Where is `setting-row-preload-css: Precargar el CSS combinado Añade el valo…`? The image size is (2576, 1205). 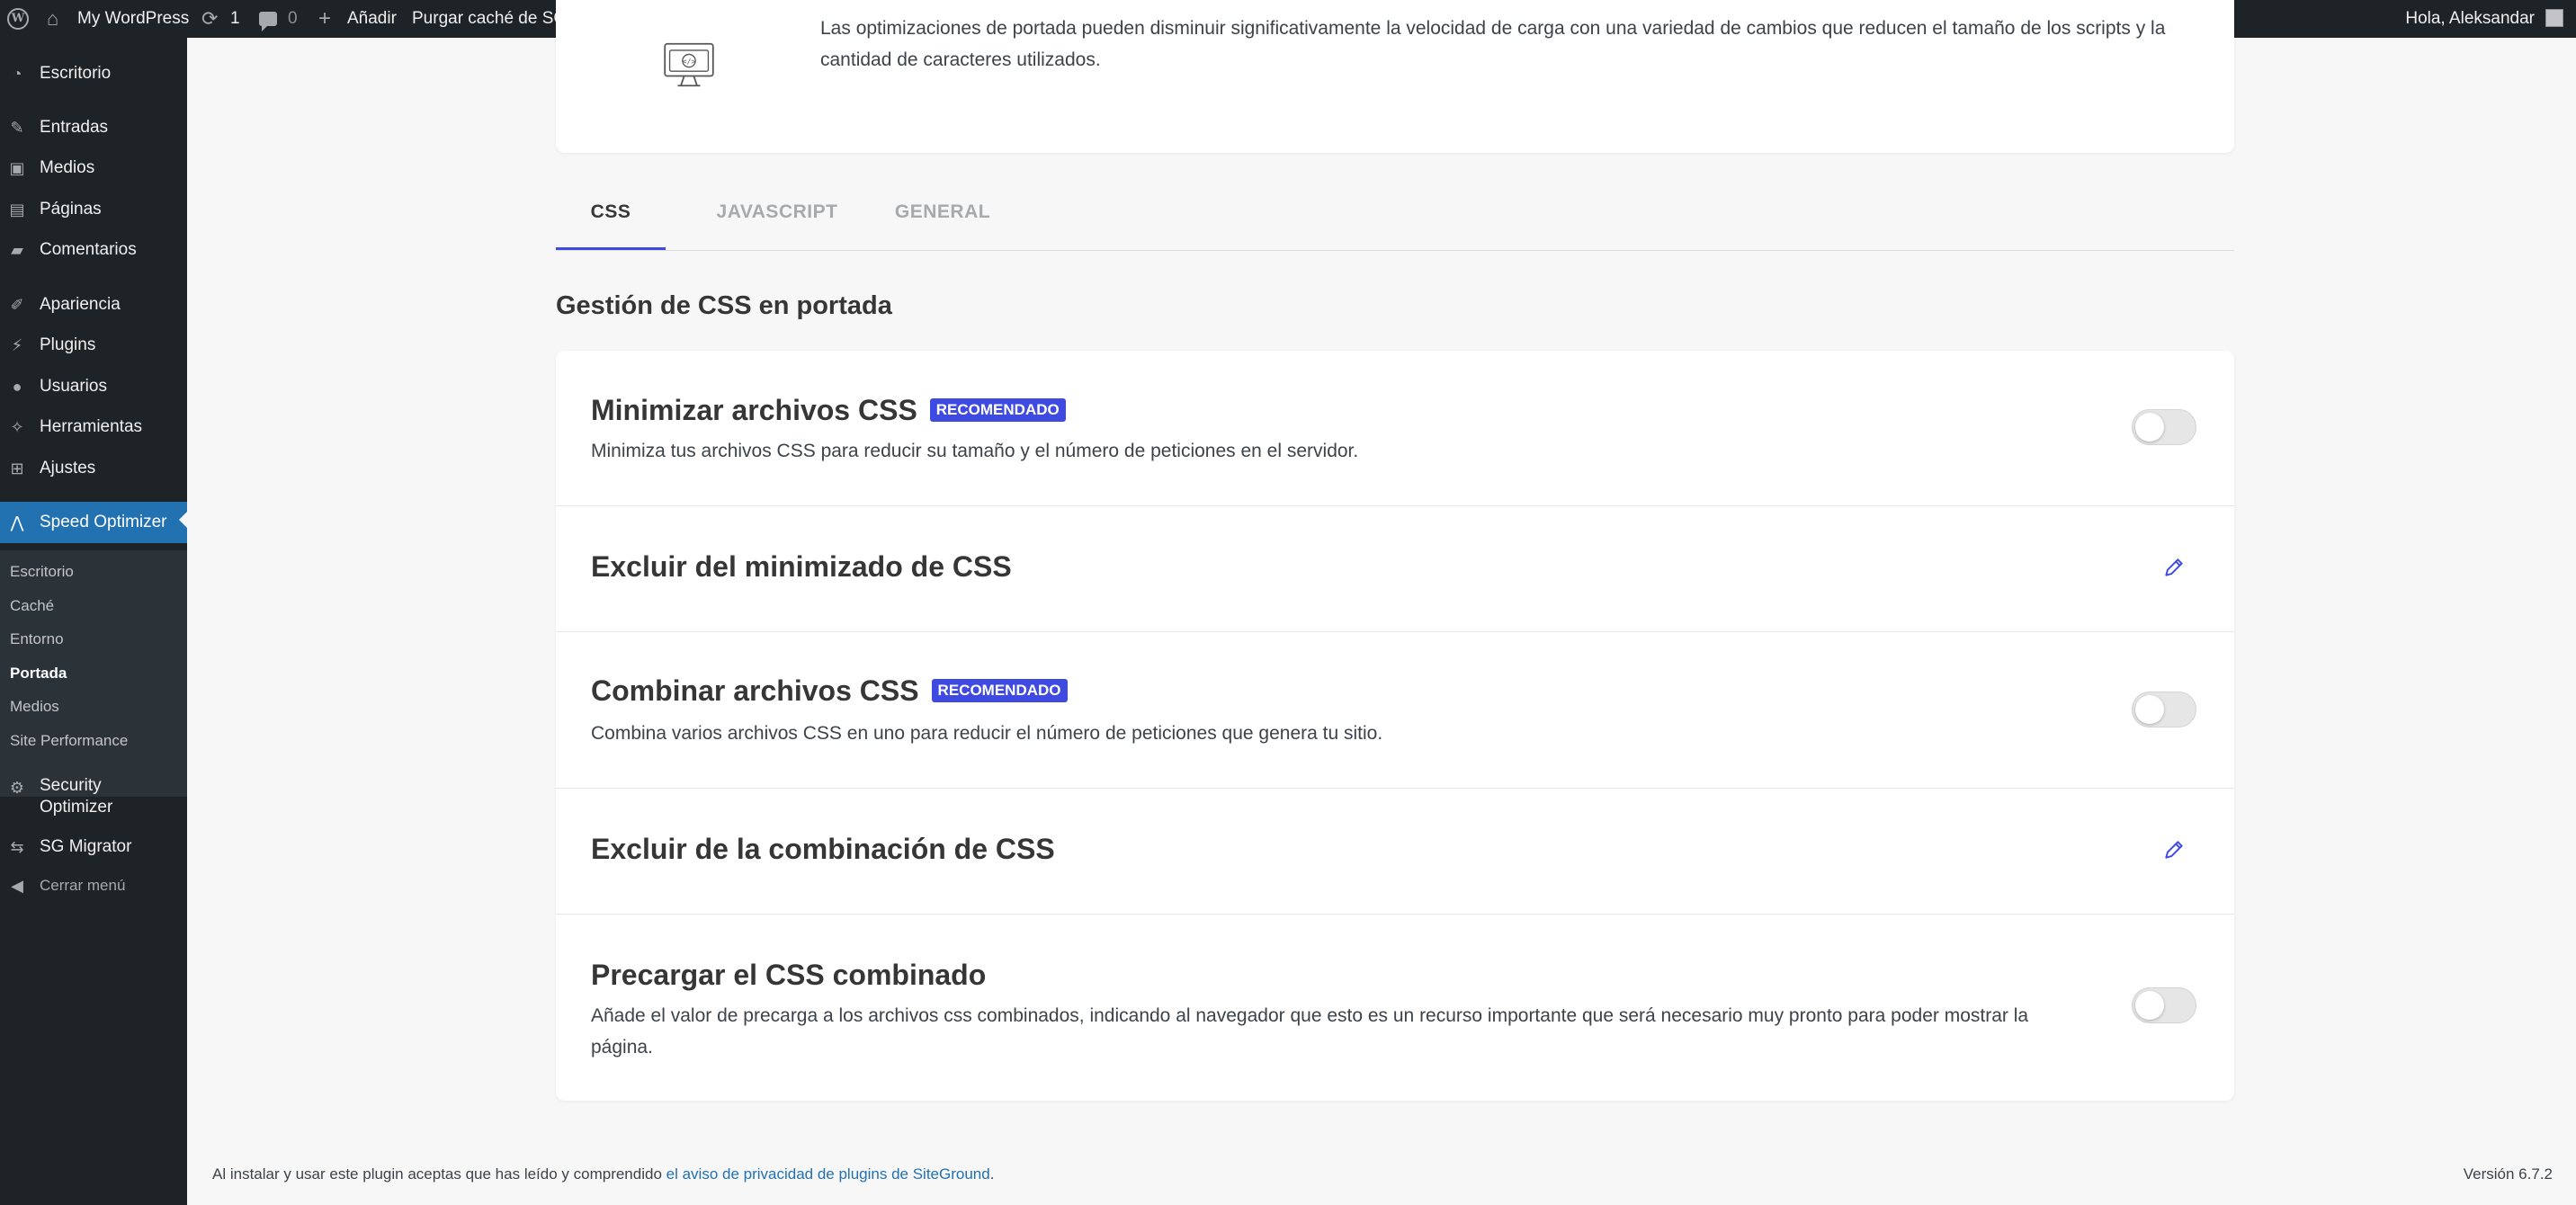 setting-row-preload-css: Precargar el CSS combinado Añade el valo… is located at coordinates (1395, 1007).